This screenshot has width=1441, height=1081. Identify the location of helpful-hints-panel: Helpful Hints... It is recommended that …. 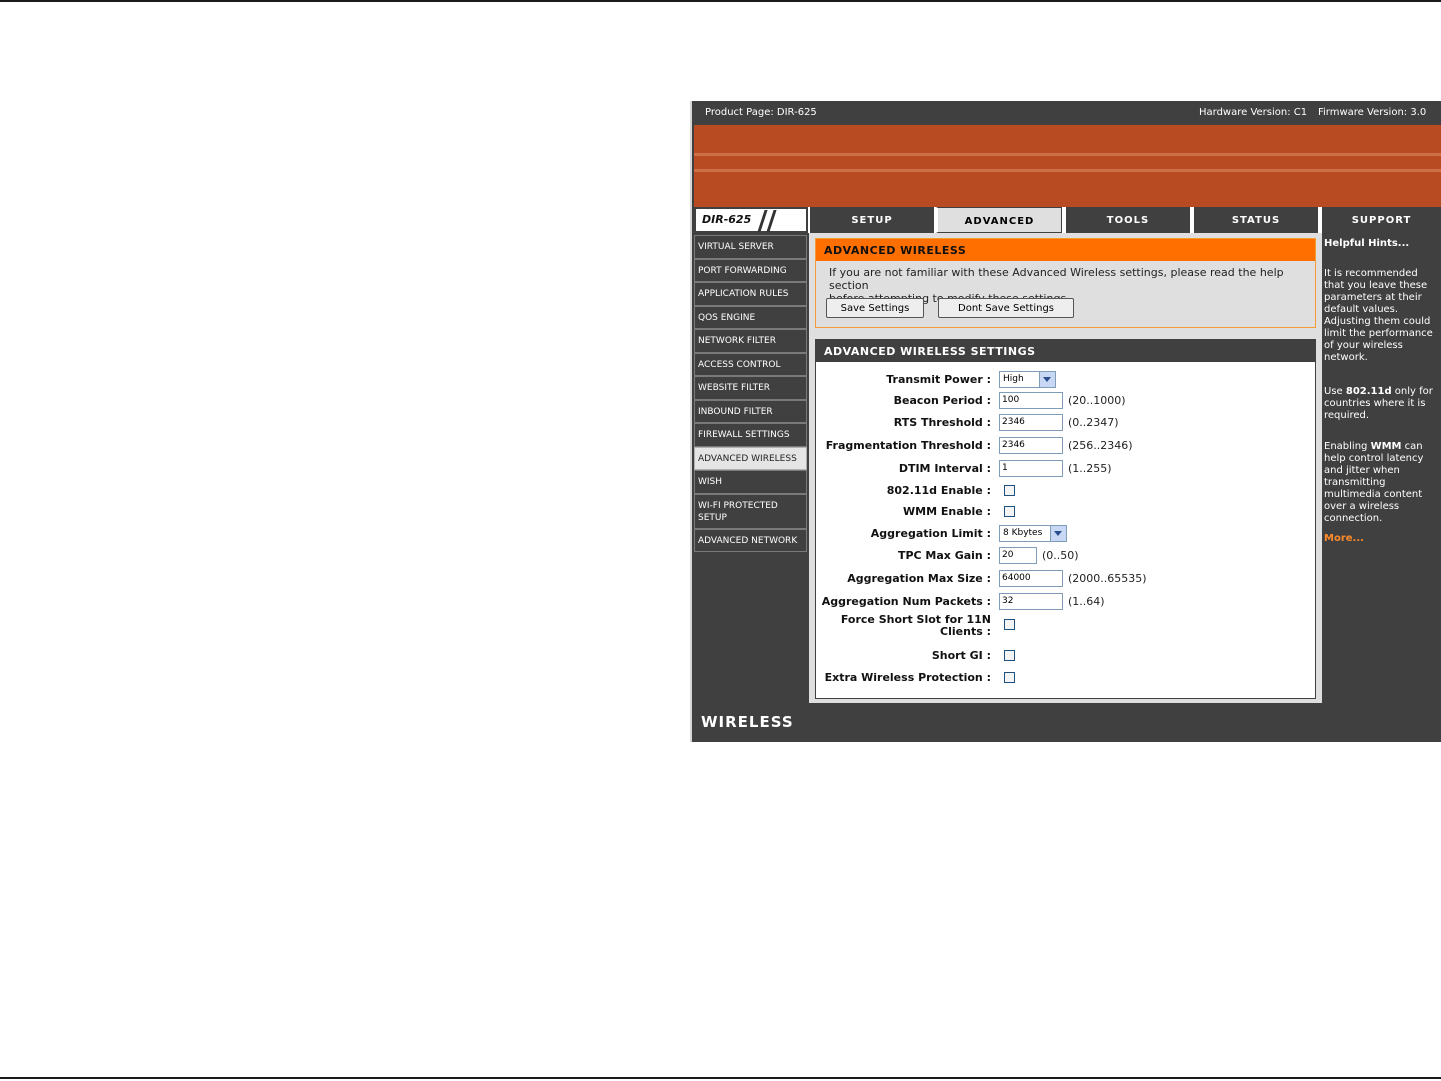
(1381, 468).